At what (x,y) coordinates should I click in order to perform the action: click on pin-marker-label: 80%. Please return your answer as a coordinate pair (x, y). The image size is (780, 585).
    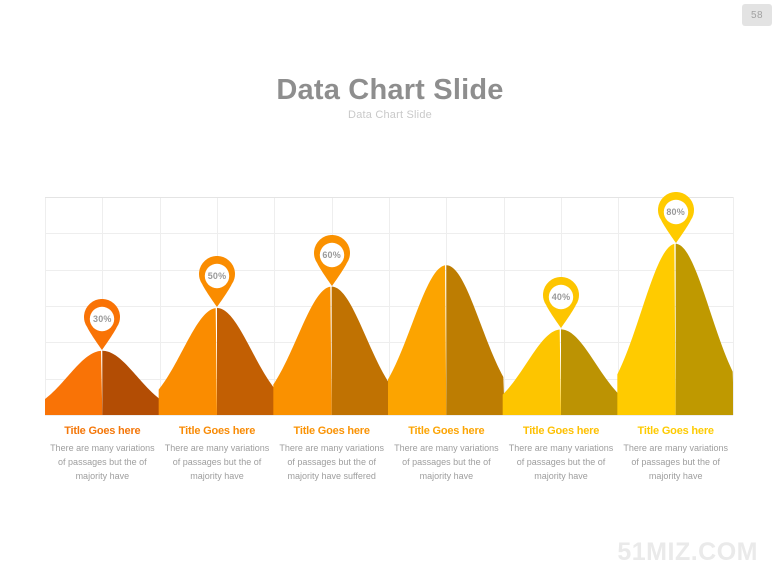
    Looking at the image, I should click on (675, 211).